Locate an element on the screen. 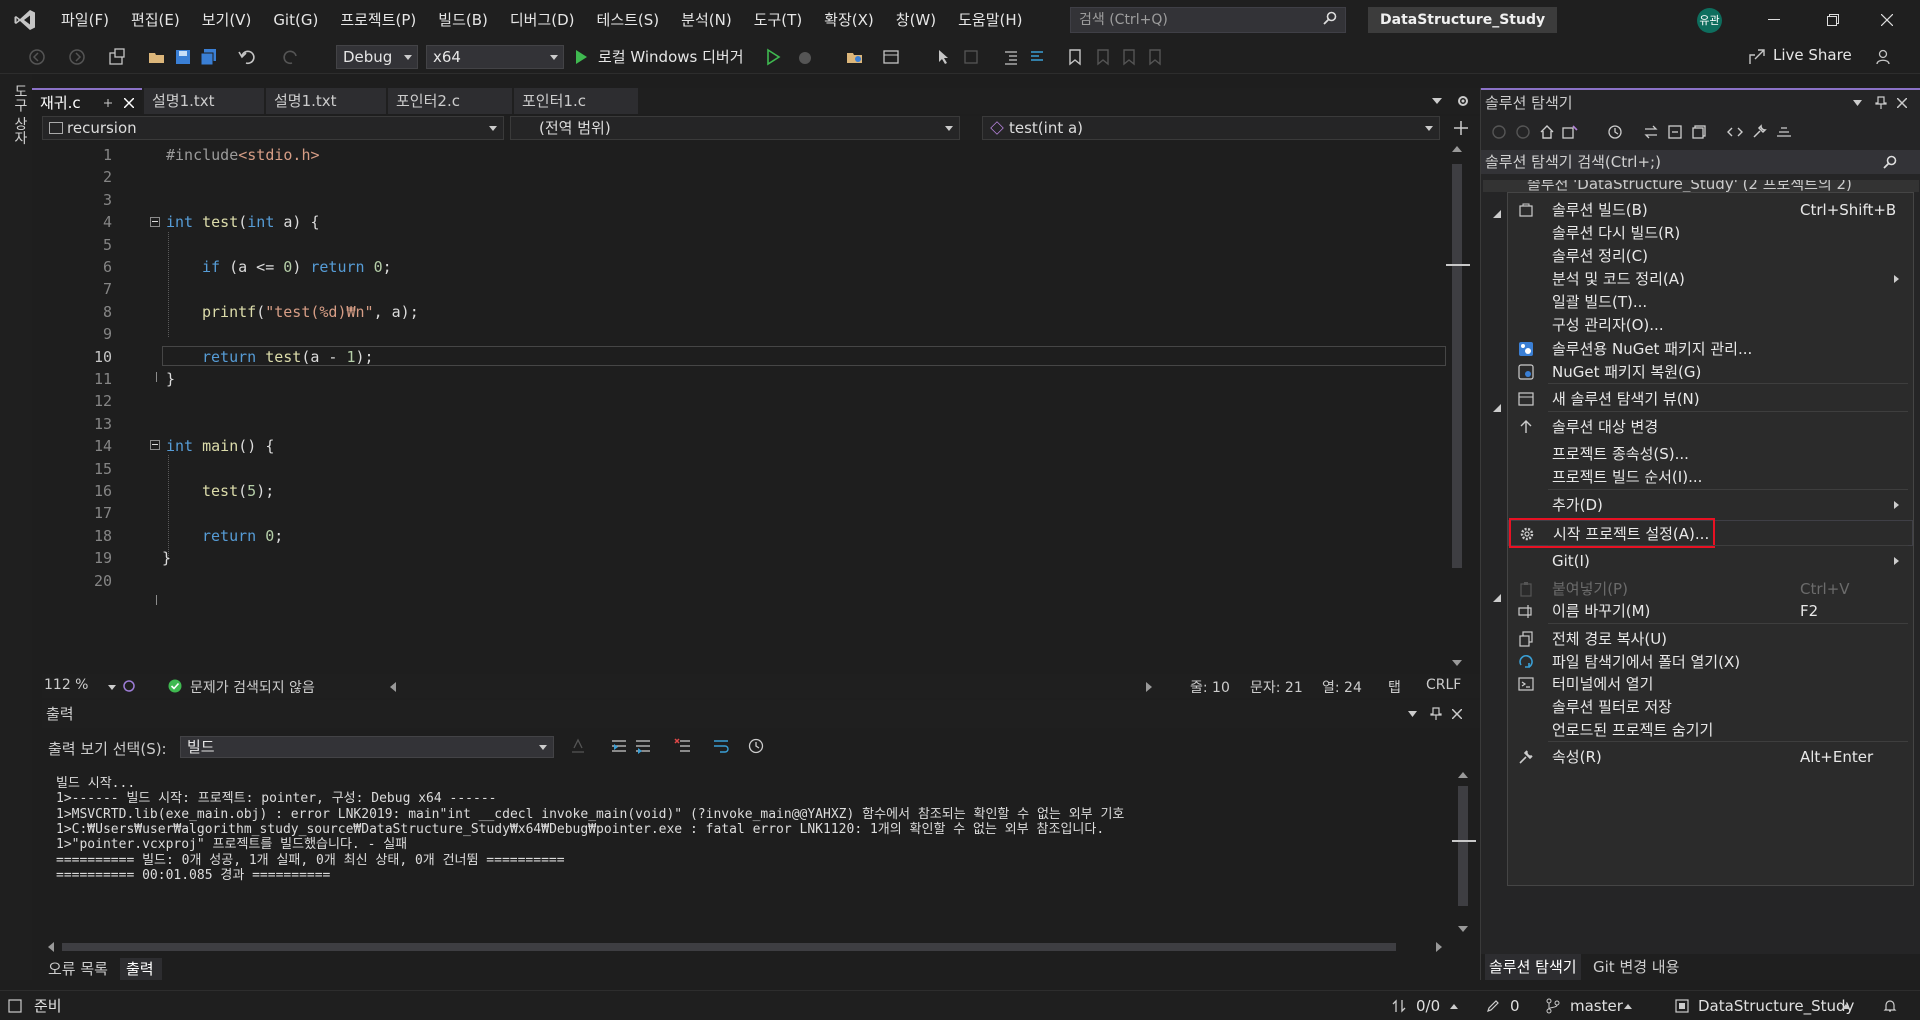  editor-scrollbar is located at coordinates (1463, 406).